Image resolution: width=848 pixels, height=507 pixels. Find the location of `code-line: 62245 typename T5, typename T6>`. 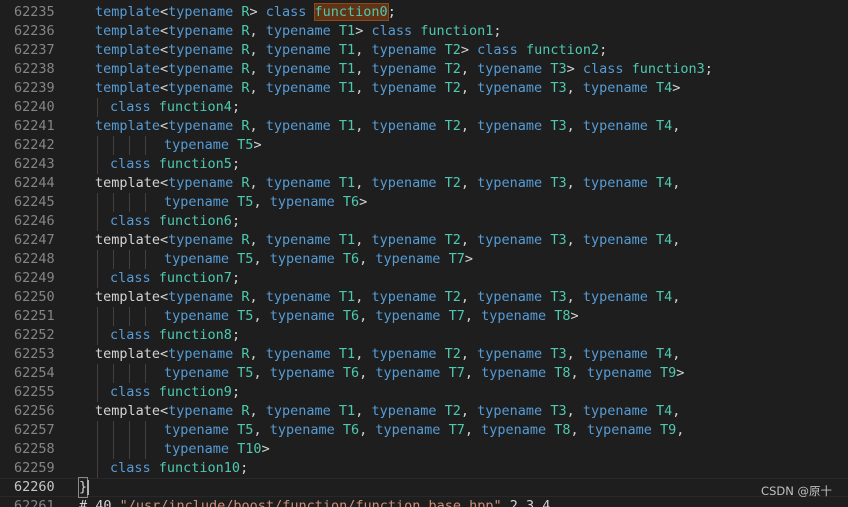

code-line: 62245 typename T5, typename T6> is located at coordinates (424, 202).